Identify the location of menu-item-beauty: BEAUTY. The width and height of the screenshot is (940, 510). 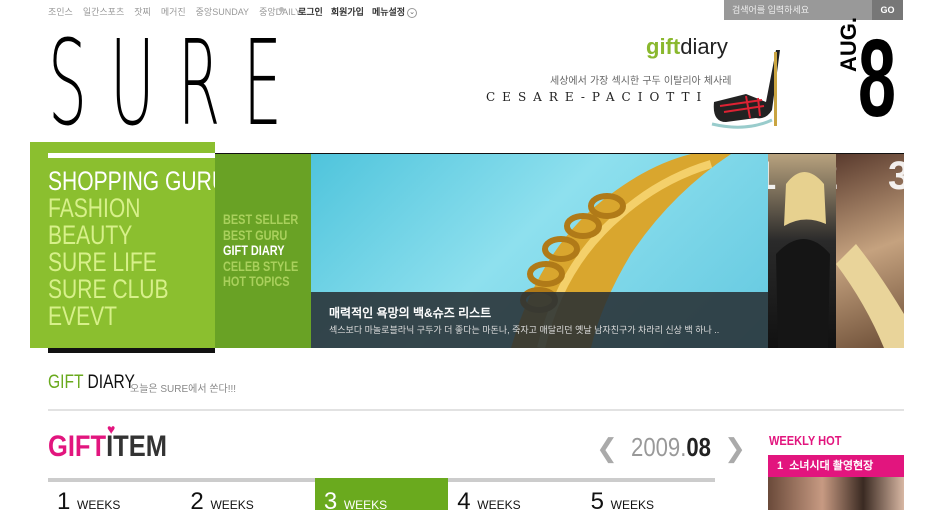
(137, 235).